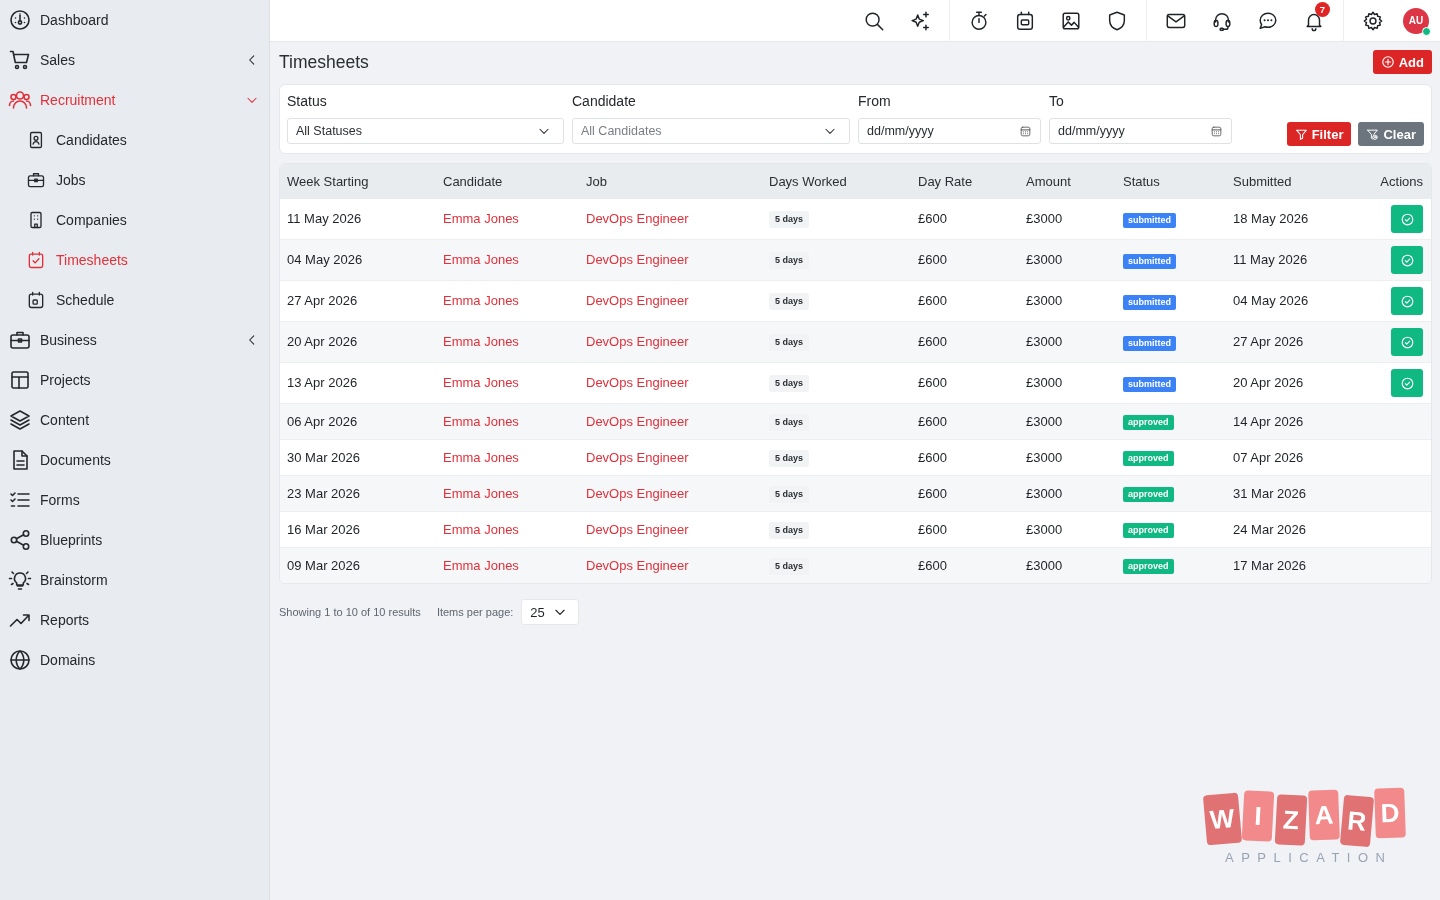  What do you see at coordinates (550, 612) in the screenshot?
I see `per-page-select: 25` at bounding box center [550, 612].